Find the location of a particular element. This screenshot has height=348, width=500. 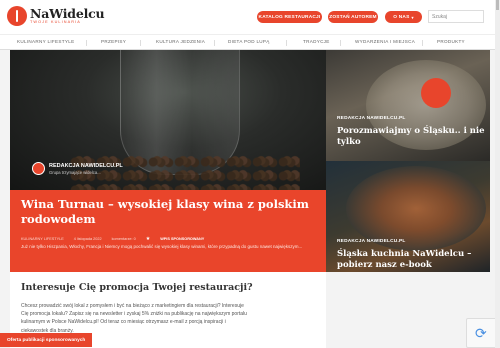

article-category: KULINARNY LIFESTYLE is located at coordinates (42, 239).